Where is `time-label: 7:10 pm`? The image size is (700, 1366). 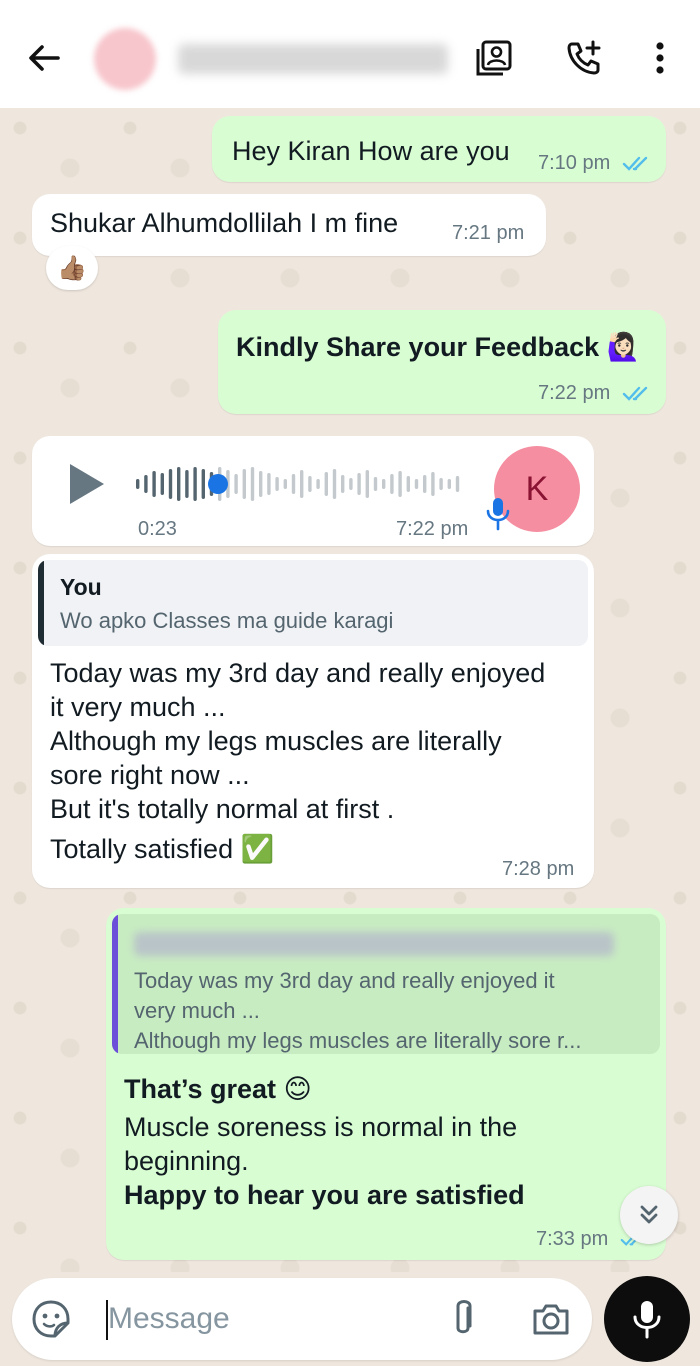 time-label: 7:10 pm is located at coordinates (574, 163).